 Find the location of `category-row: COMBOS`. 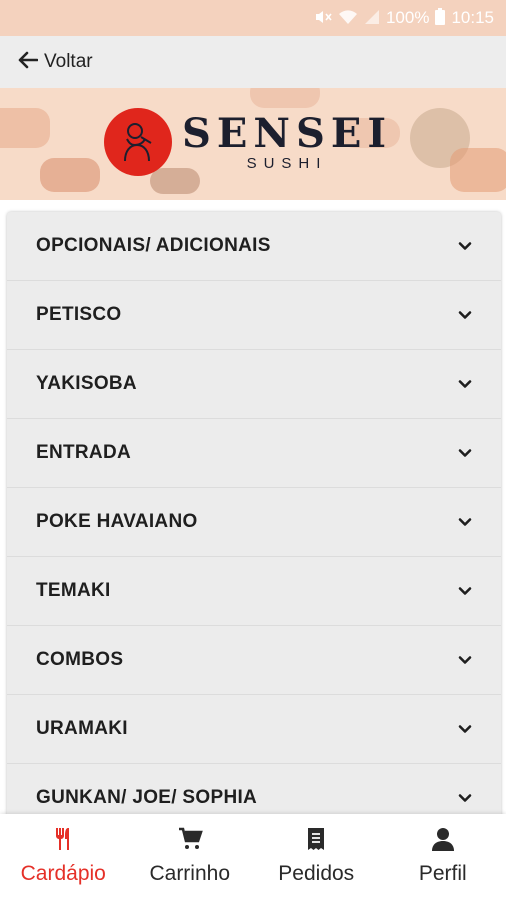

category-row: COMBOS is located at coordinates (254, 660).